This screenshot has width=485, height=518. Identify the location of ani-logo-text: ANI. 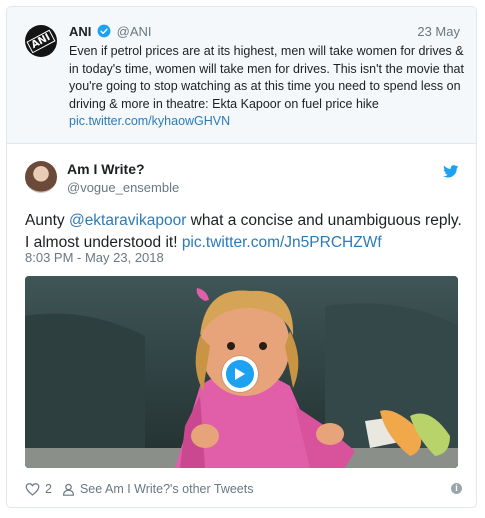
(41, 41).